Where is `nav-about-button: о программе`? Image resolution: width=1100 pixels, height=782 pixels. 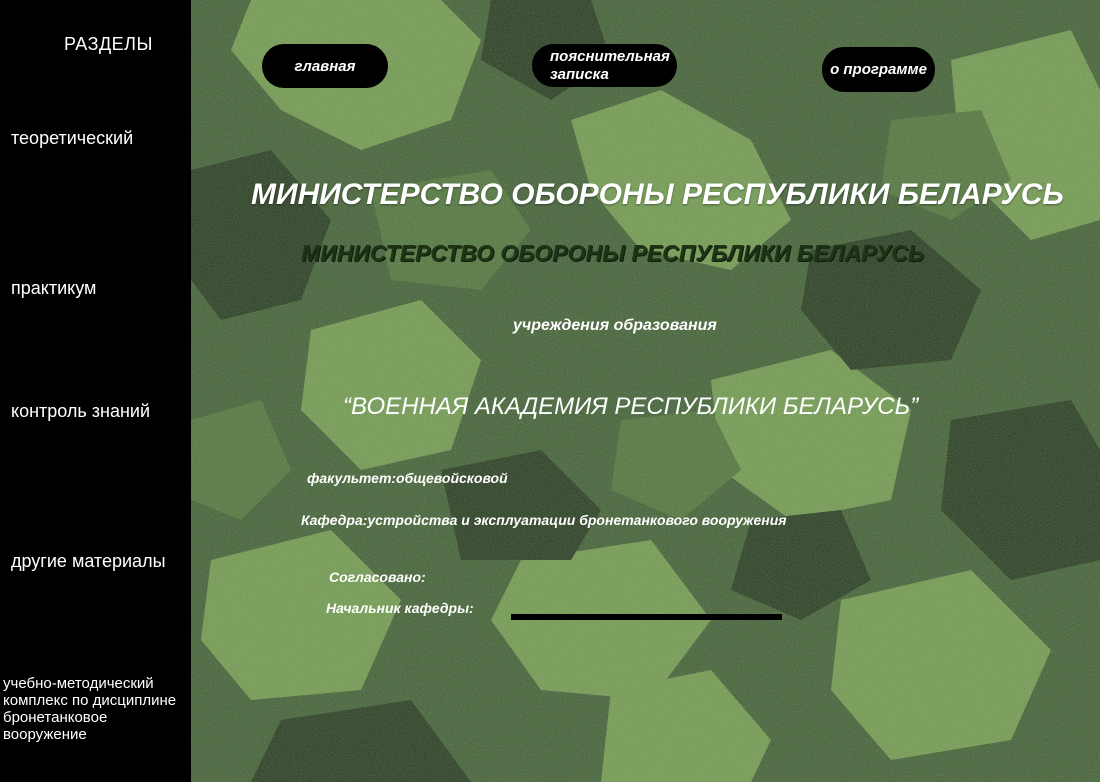 nav-about-button: о программе is located at coordinates (878, 69).